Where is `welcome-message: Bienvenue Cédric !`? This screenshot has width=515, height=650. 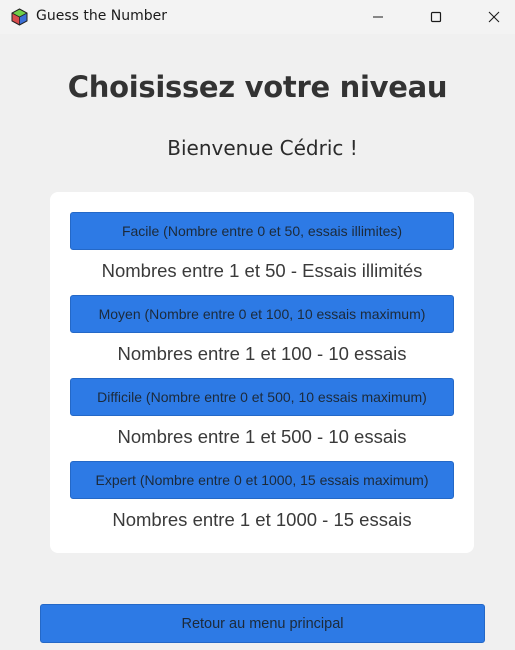
welcome-message: Bienvenue Cédric ! is located at coordinates (262, 148).